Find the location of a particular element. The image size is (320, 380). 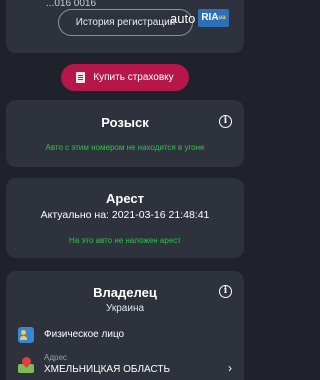

arrest-title: Арест is located at coordinates (125, 198).